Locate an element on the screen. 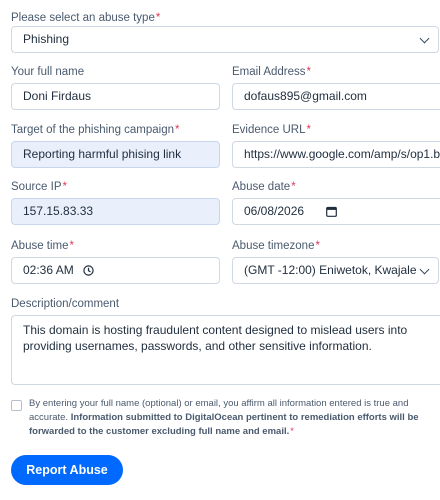 The width and height of the screenshot is (440, 500). timezone-select: (GMT -12:00) Eniwetok, Kwajale is located at coordinates (335, 270).